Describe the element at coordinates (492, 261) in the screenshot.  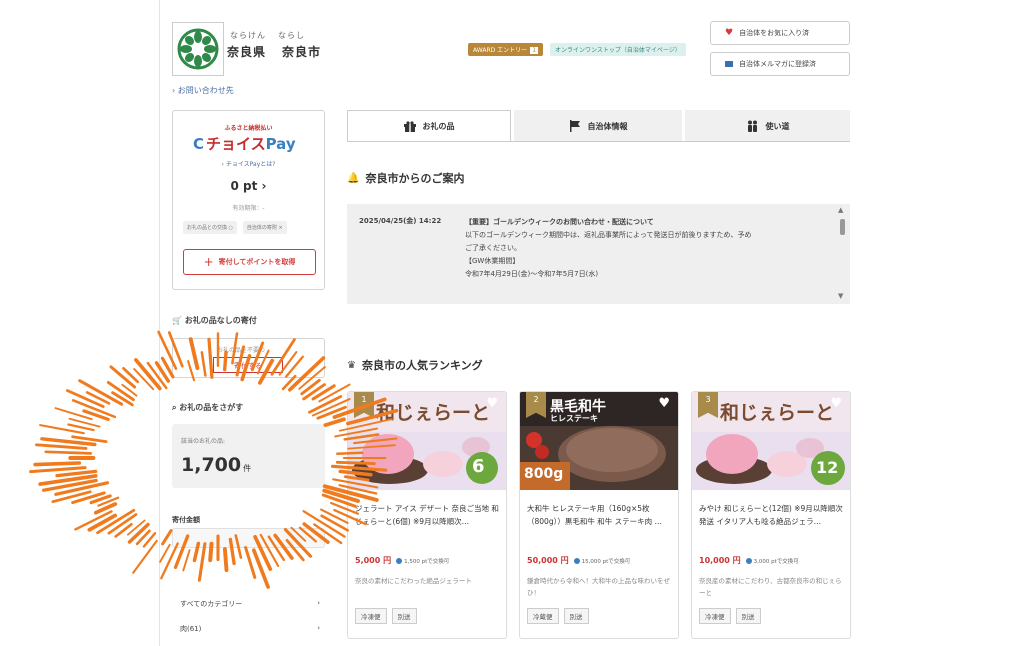
I see `notice-line: 【GW休業期間】` at that location.